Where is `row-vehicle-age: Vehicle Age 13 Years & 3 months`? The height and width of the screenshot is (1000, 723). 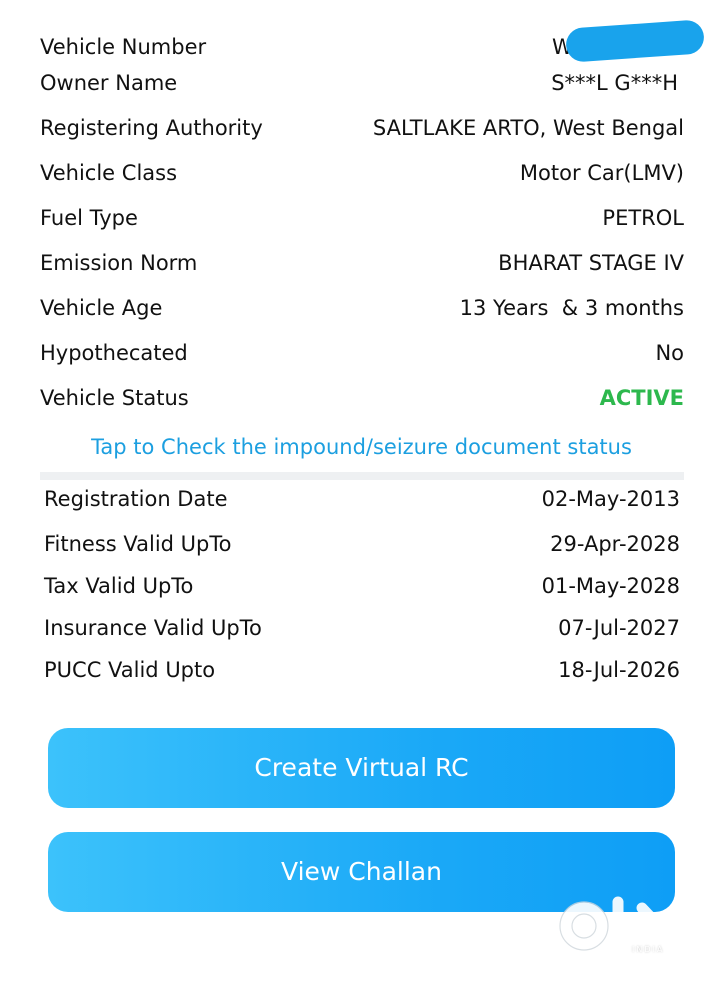
row-vehicle-age: Vehicle Age 13 Years & 3 months is located at coordinates (362, 308).